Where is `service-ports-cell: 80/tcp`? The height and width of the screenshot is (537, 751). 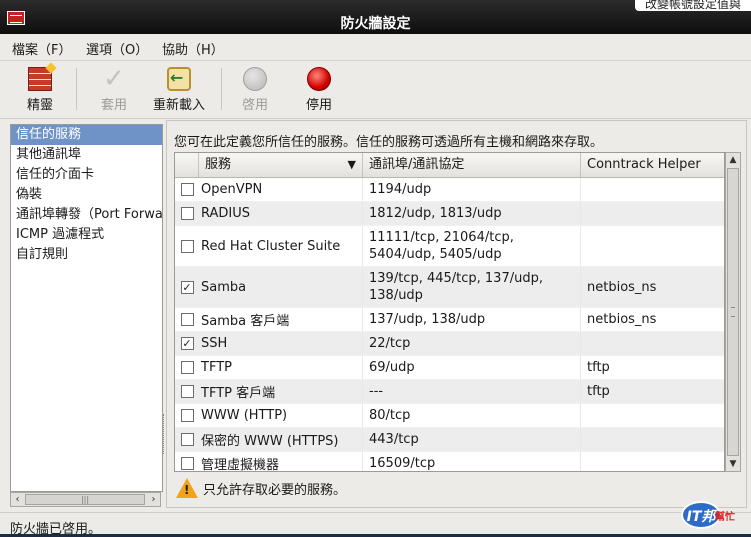
service-ports-cell: 80/tcp is located at coordinates (472, 415).